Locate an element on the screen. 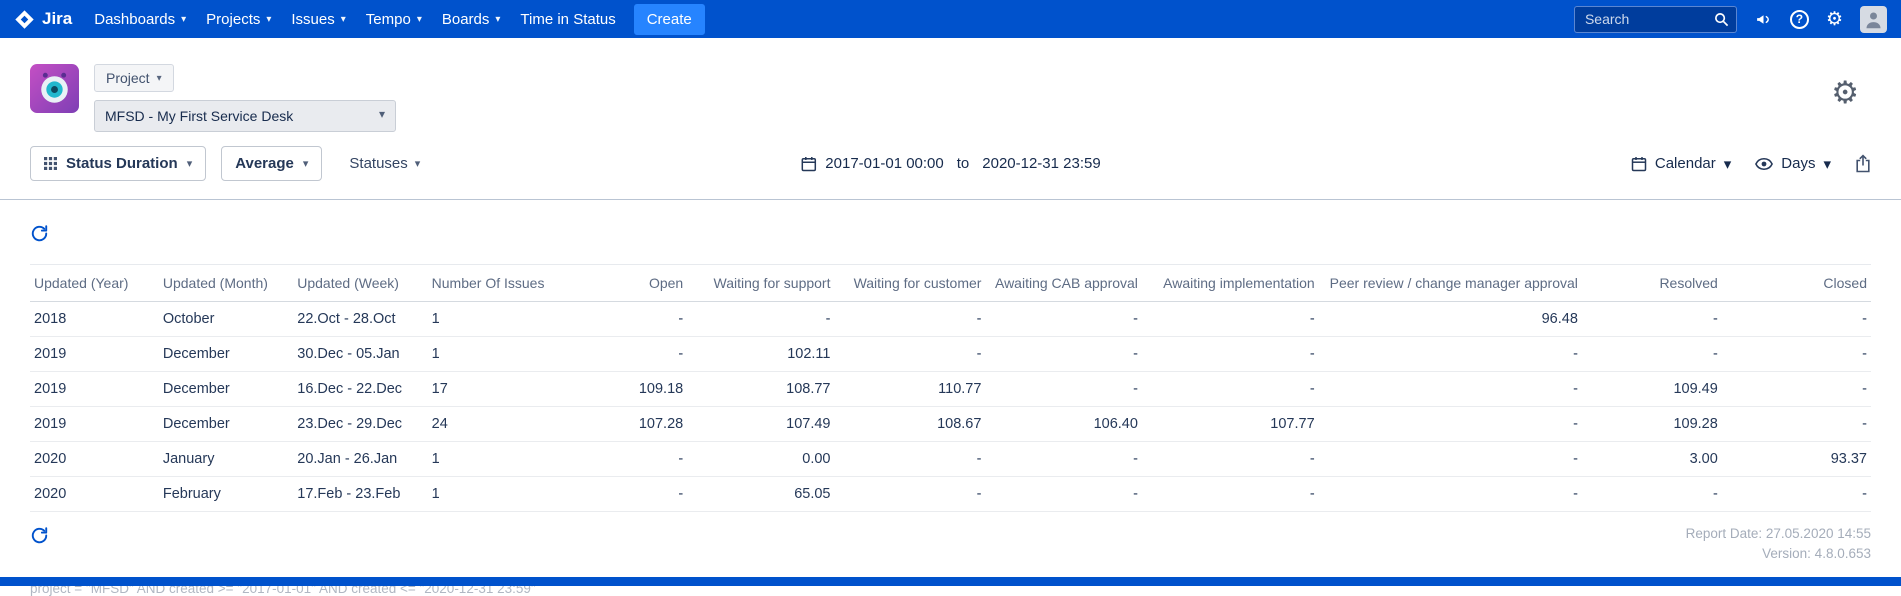 The width and height of the screenshot is (1901, 596). unit-dropdown: Days ▾ is located at coordinates (1793, 164).